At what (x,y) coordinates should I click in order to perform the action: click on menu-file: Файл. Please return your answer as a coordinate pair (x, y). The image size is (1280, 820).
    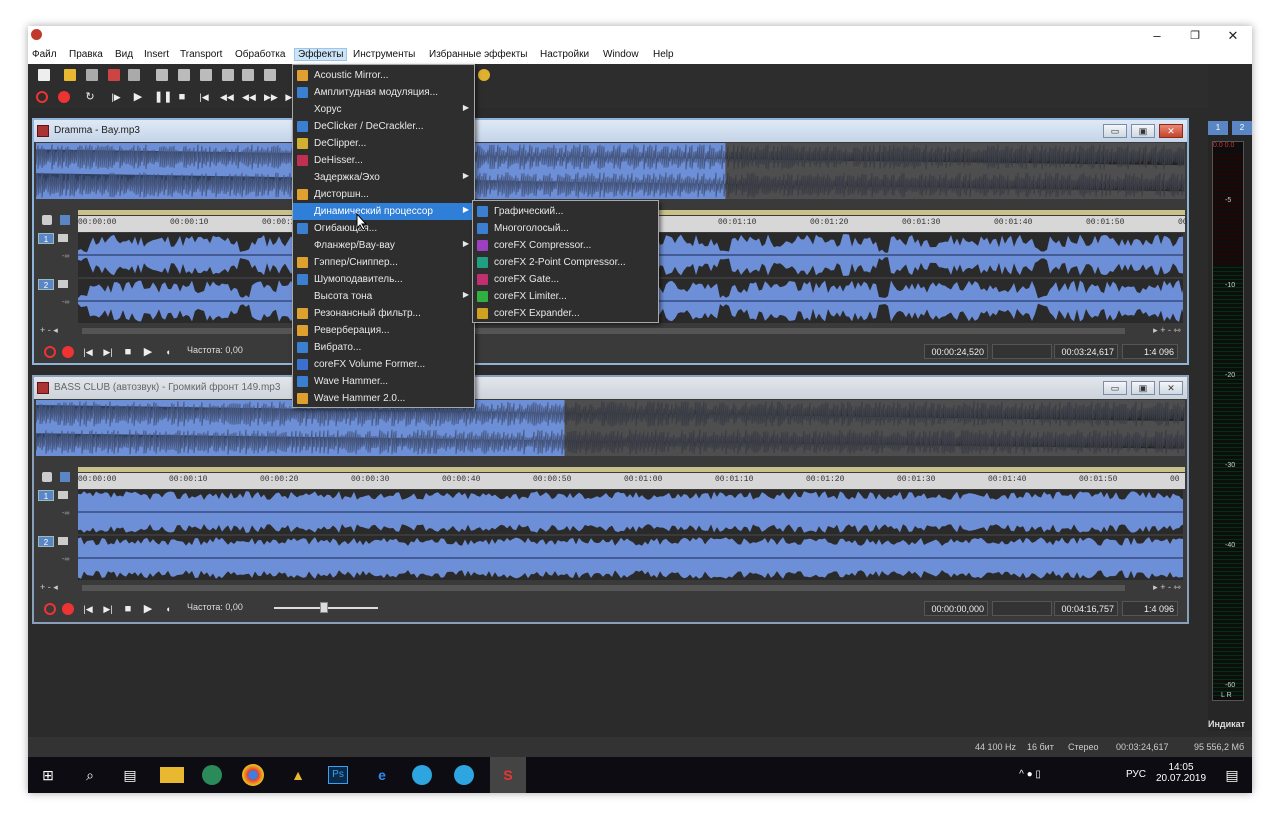
    Looking at the image, I should click on (44, 54).